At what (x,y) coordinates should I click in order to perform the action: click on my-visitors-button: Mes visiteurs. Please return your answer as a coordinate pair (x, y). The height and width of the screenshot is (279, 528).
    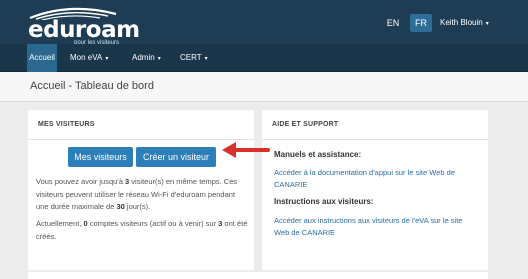
    Looking at the image, I should click on (100, 157).